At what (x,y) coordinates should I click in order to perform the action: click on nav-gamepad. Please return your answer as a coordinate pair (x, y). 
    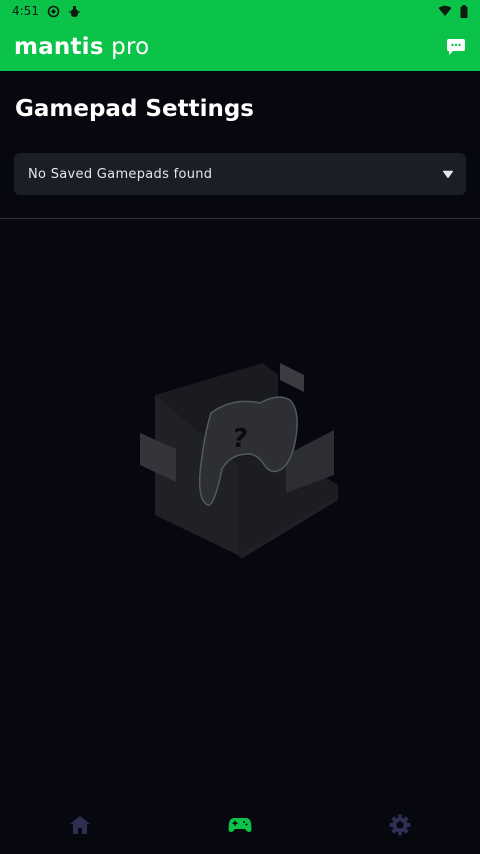
    Looking at the image, I should click on (240, 825).